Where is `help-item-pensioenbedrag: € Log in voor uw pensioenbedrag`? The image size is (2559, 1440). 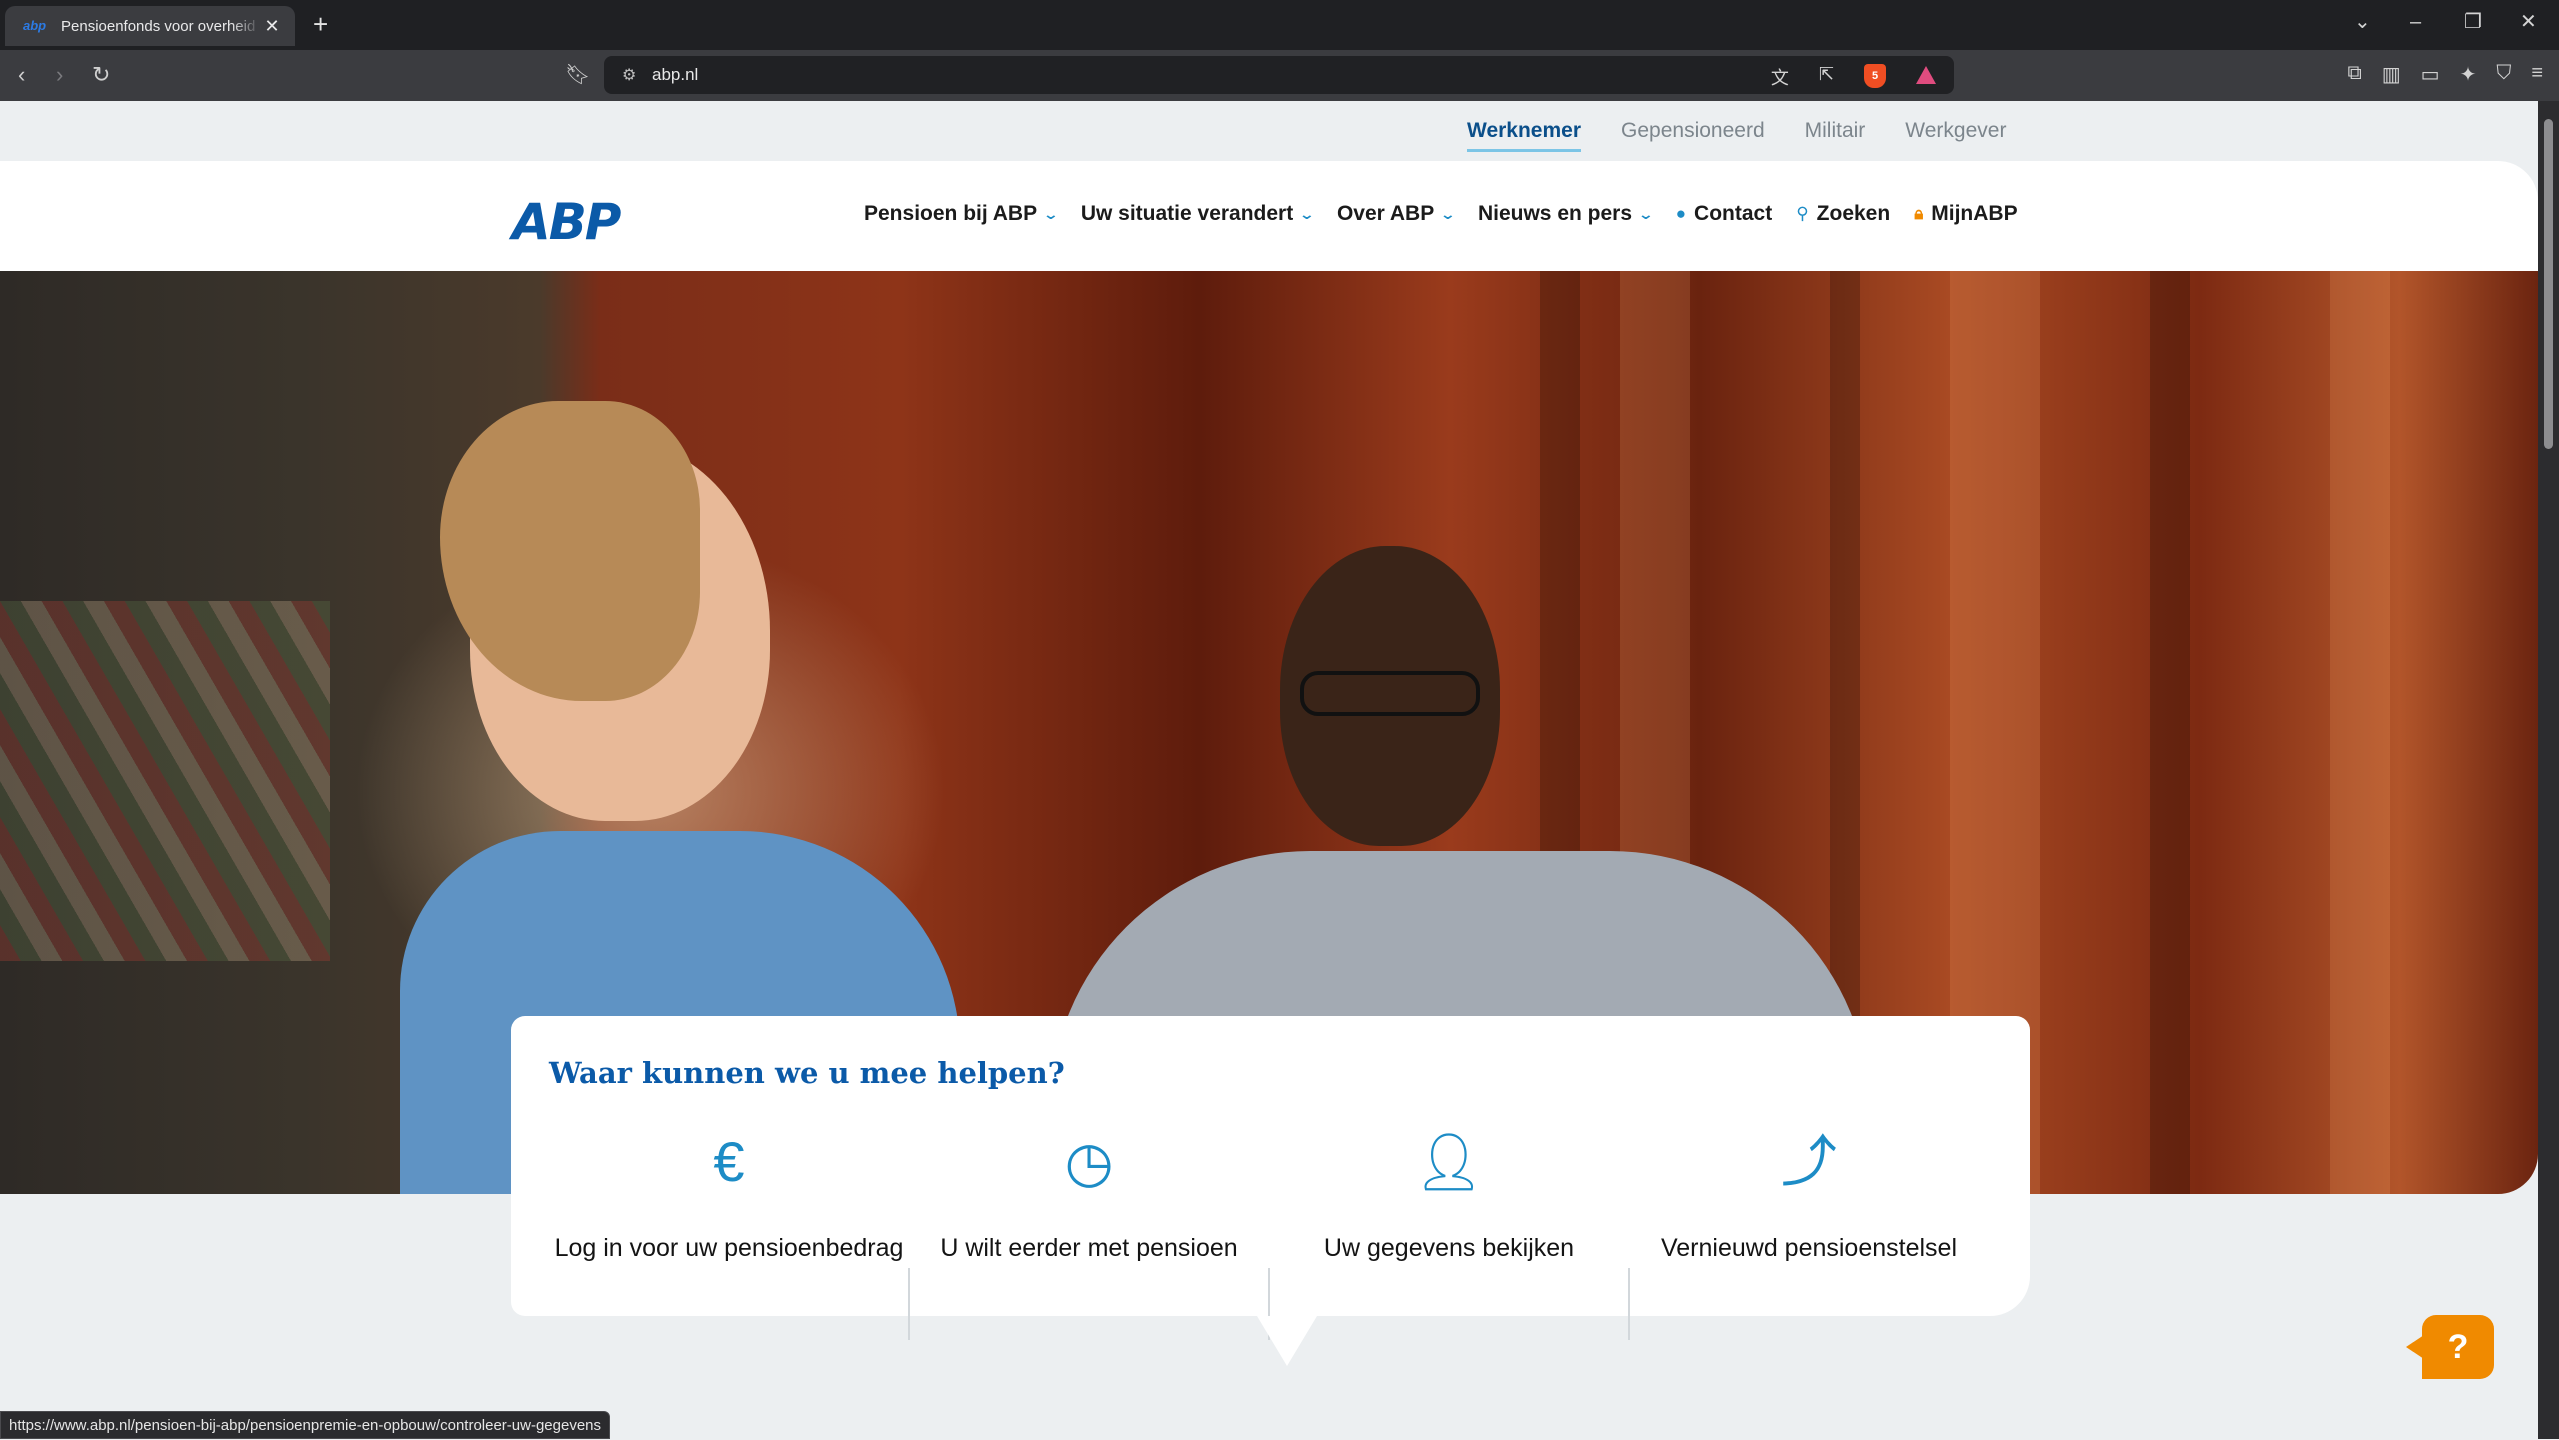 help-item-pensioenbedrag: € Log in voor uw pensioenbedrag is located at coordinates (729, 1206).